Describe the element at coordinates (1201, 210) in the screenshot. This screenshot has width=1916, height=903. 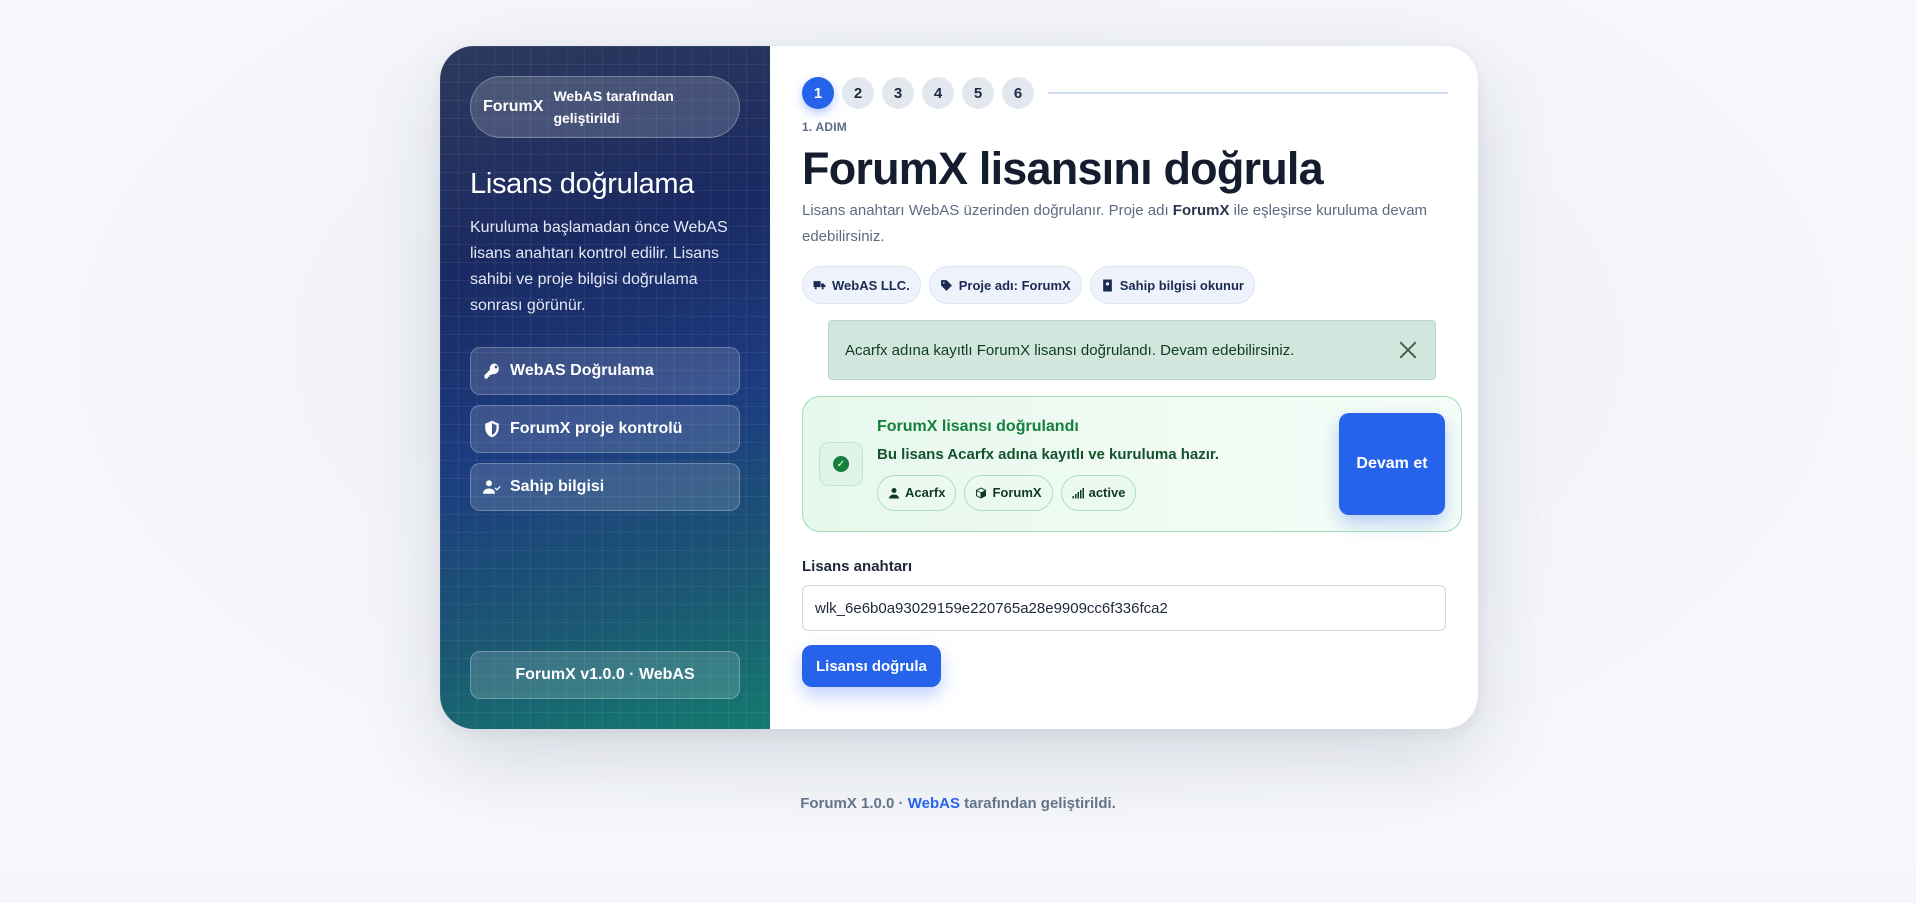
I see `desc-project-name: ForumX` at that location.